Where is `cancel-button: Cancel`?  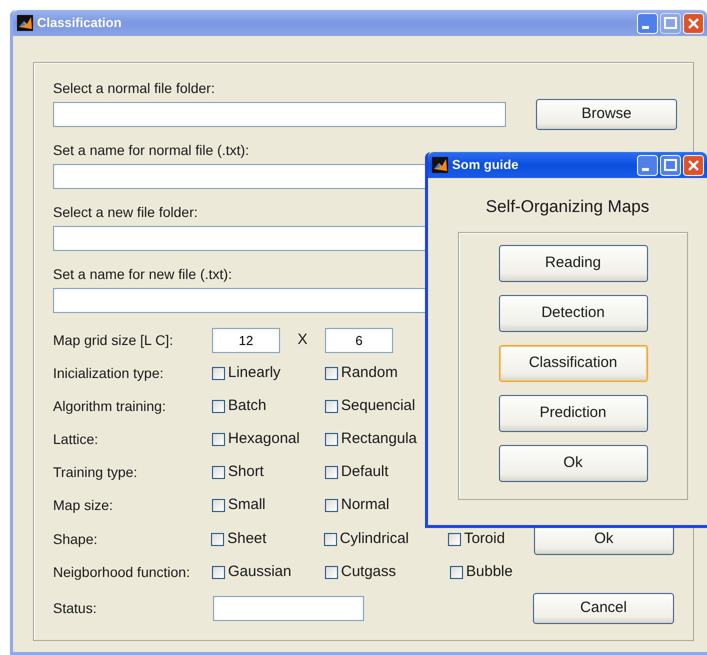
cancel-button: Cancel is located at coordinates (603, 608).